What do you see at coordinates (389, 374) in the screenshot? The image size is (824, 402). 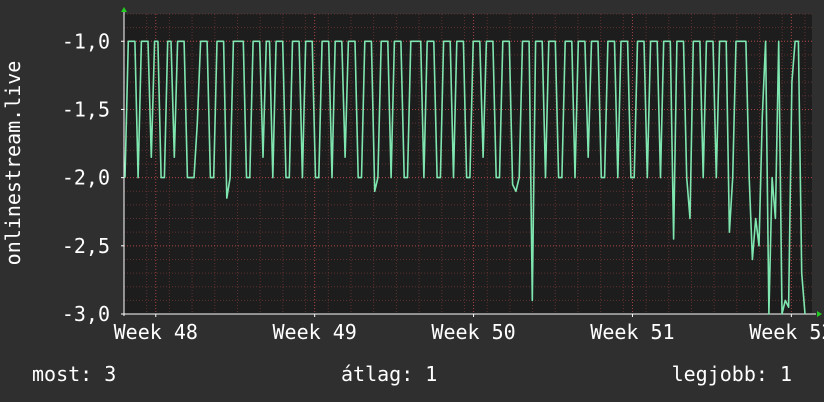 I see `stat-average: átlag: 1` at bounding box center [389, 374].